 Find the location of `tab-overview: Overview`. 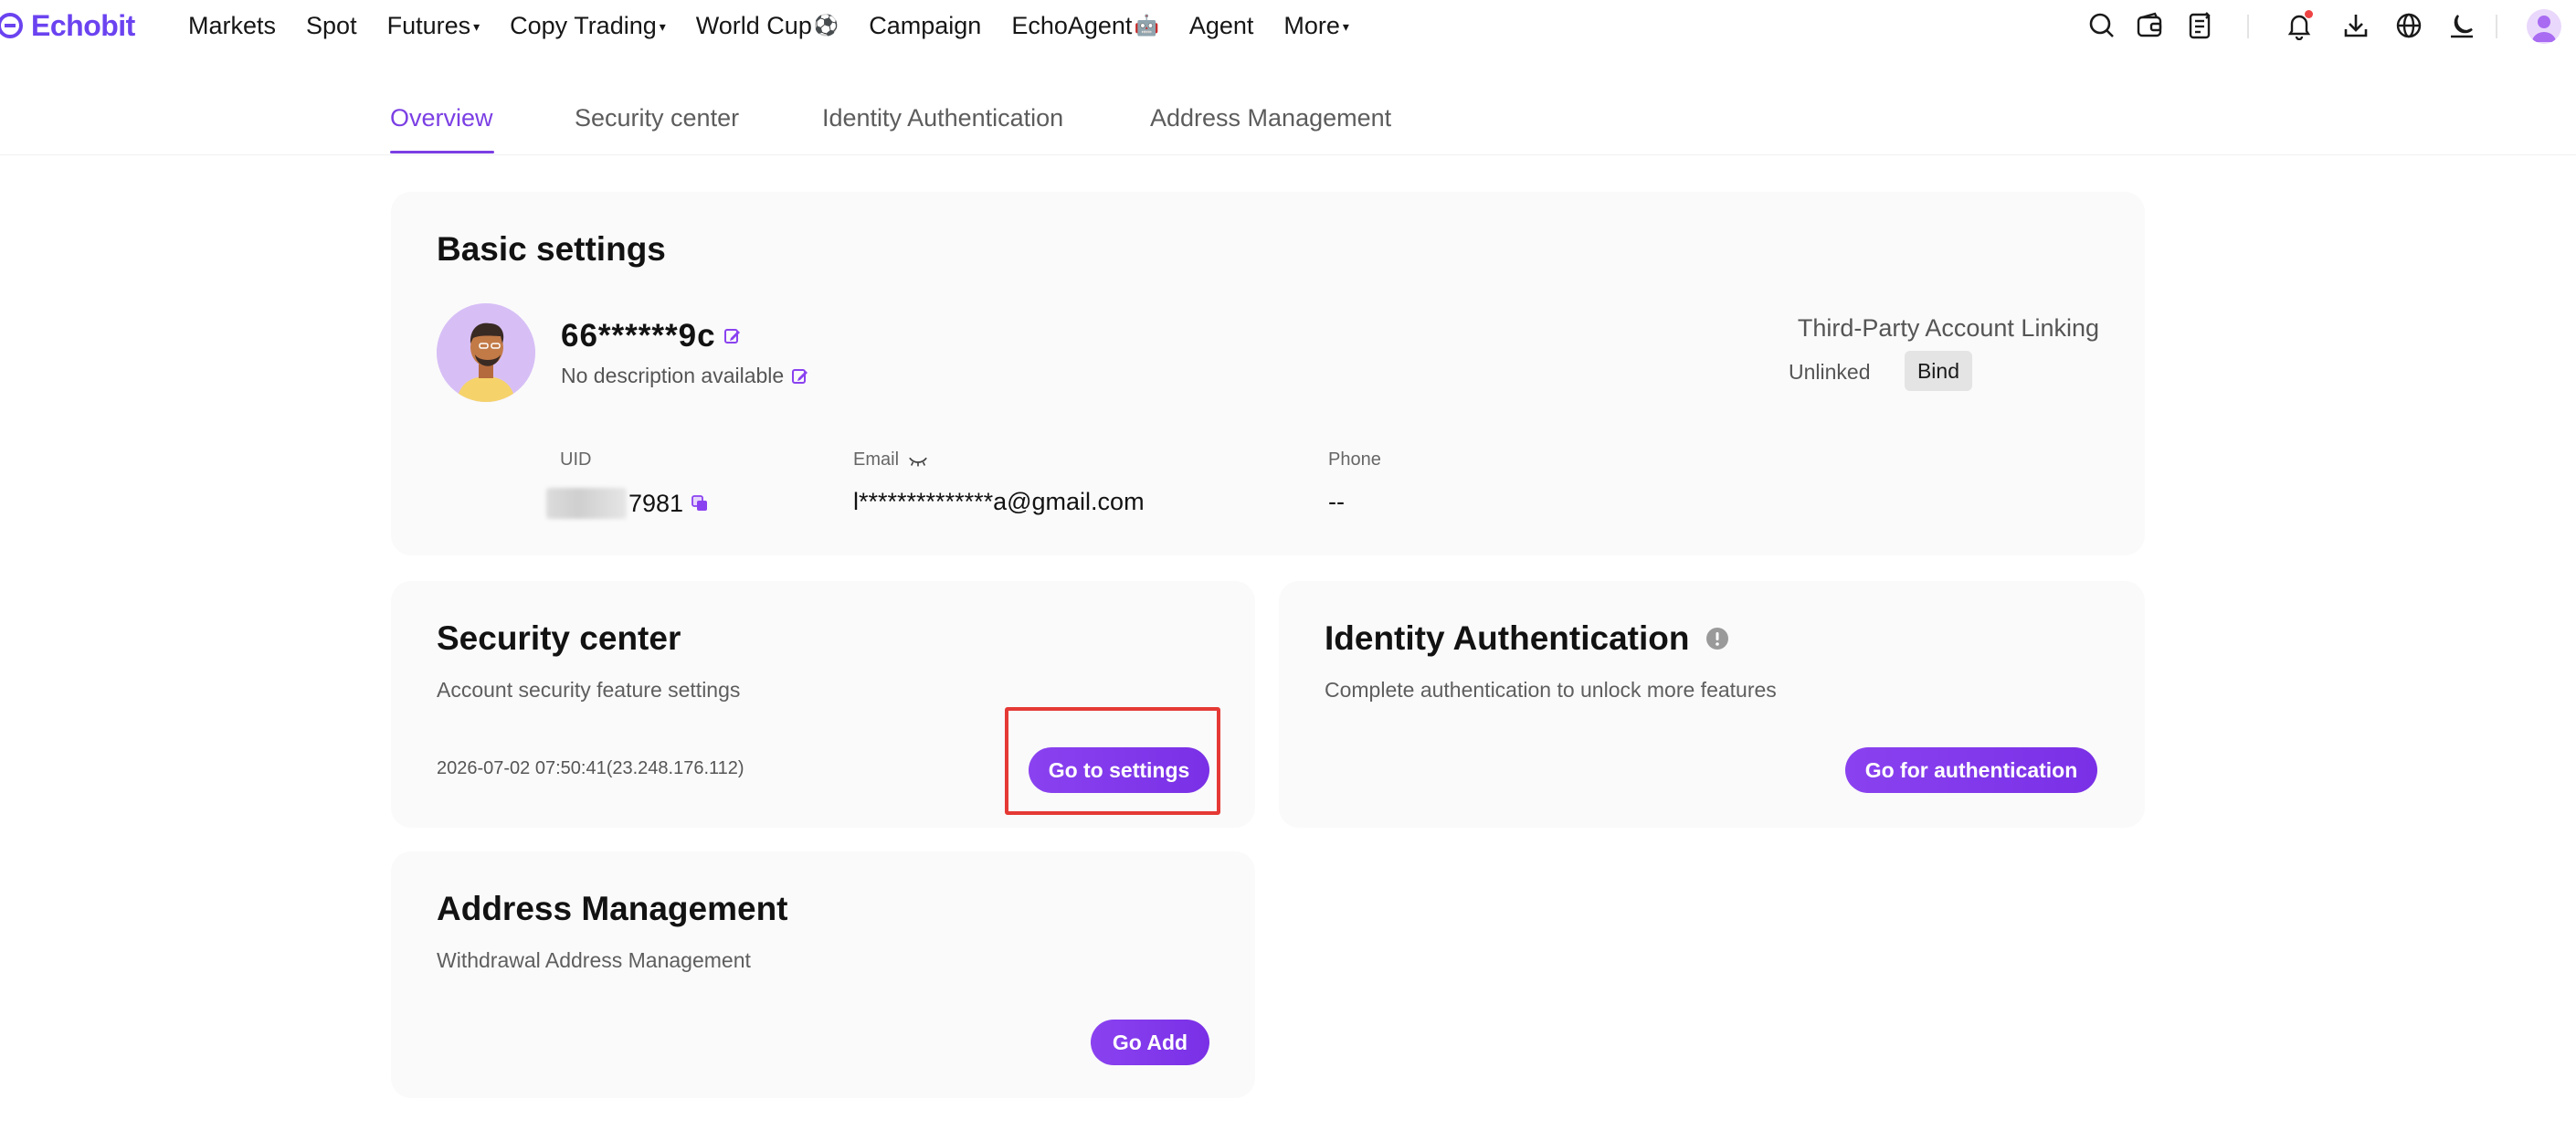

tab-overview: Overview is located at coordinates (441, 118).